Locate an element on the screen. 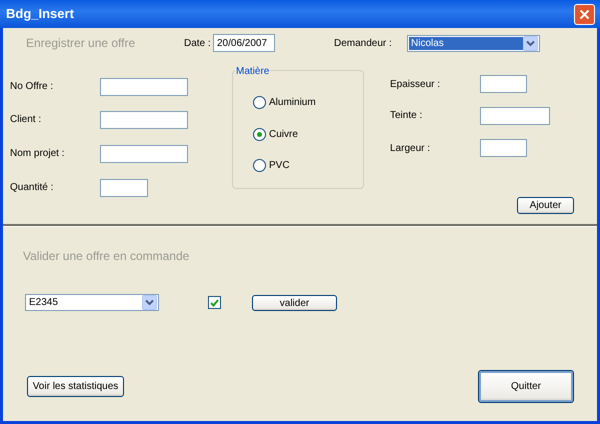 The image size is (600, 424). validate-button: valider is located at coordinates (294, 302).